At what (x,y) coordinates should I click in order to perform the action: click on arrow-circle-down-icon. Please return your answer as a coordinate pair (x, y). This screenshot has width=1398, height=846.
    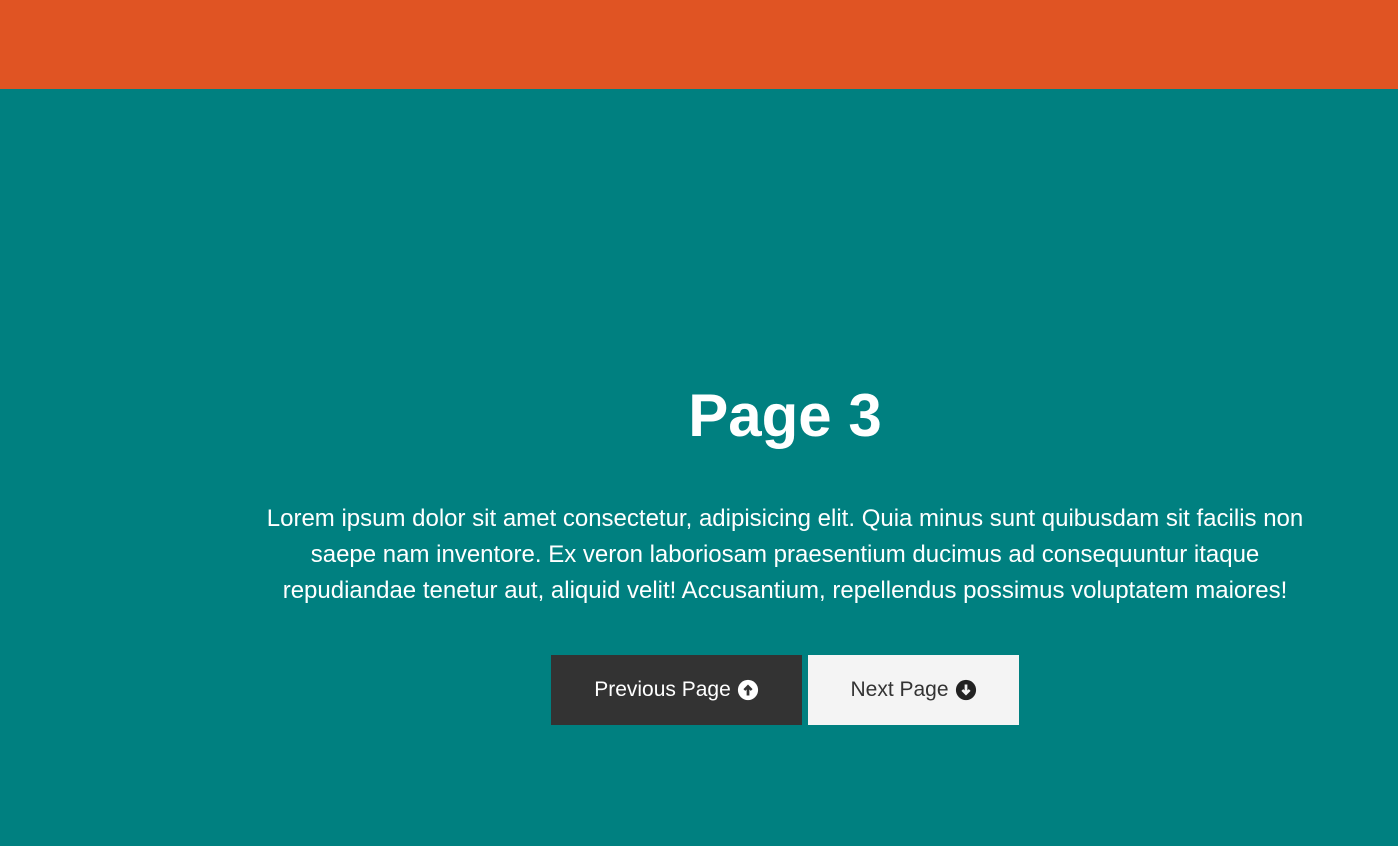
    Looking at the image, I should click on (965, 690).